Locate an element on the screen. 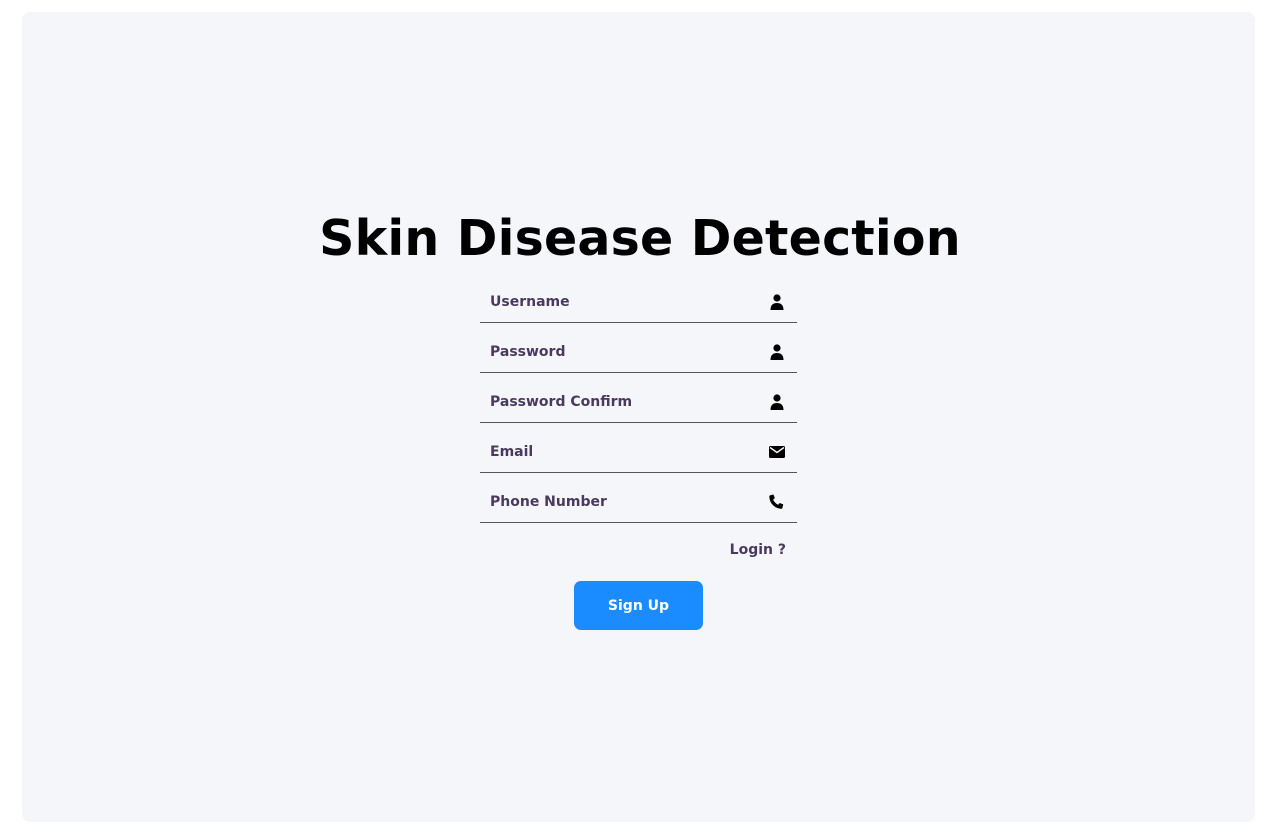 Image resolution: width=1280 pixels, height=832 pixels. email-input is located at coordinates (638, 451).